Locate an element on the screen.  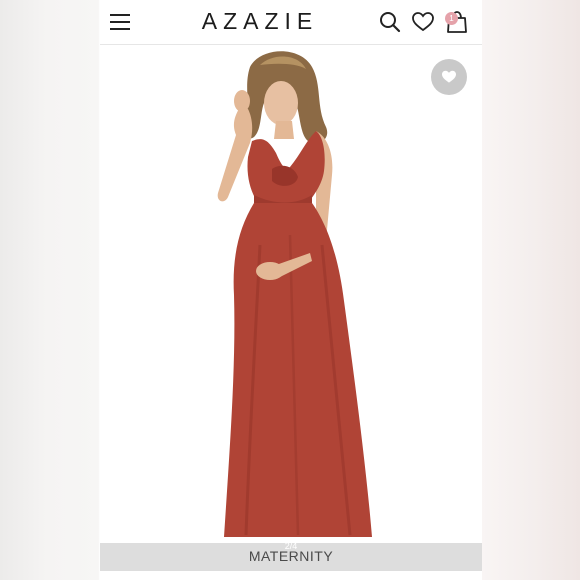
image-caption: MATERNITY is located at coordinates (291, 556).